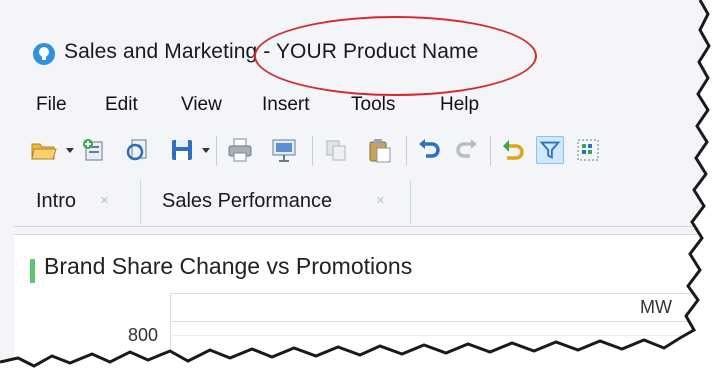 The height and width of the screenshot is (377, 712). I want to click on menu-insert: Insert, so click(286, 105).